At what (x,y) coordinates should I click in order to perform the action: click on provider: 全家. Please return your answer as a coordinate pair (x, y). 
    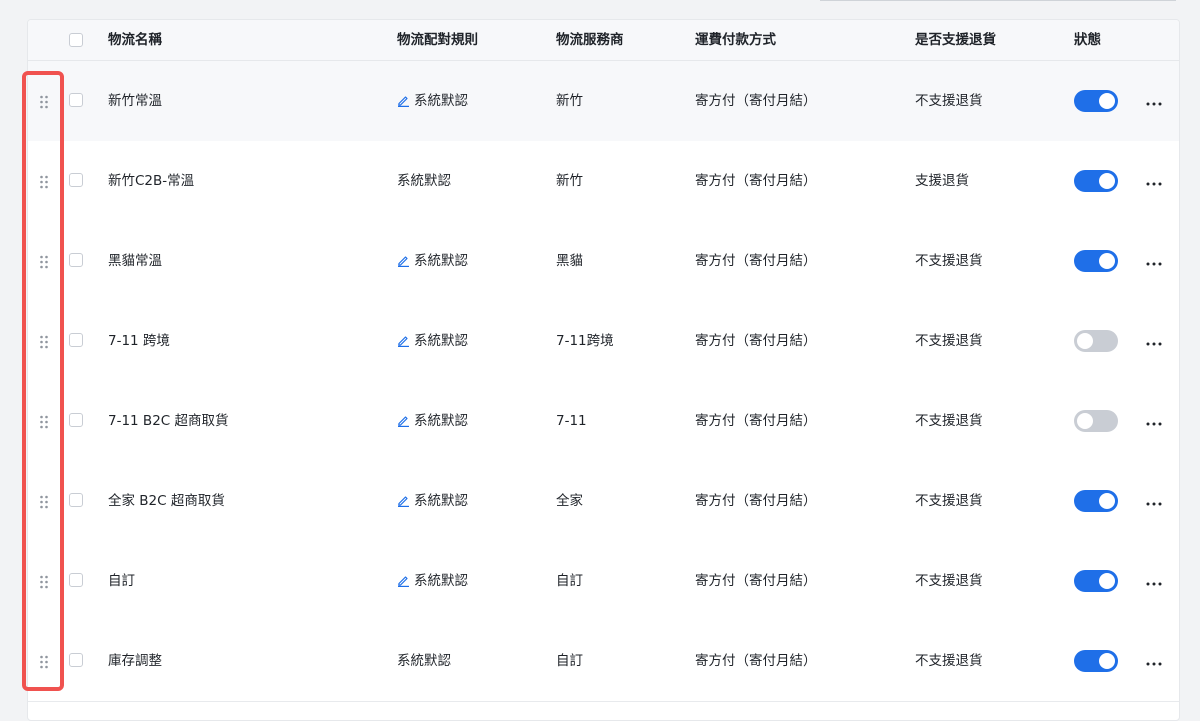
    Looking at the image, I should click on (569, 501).